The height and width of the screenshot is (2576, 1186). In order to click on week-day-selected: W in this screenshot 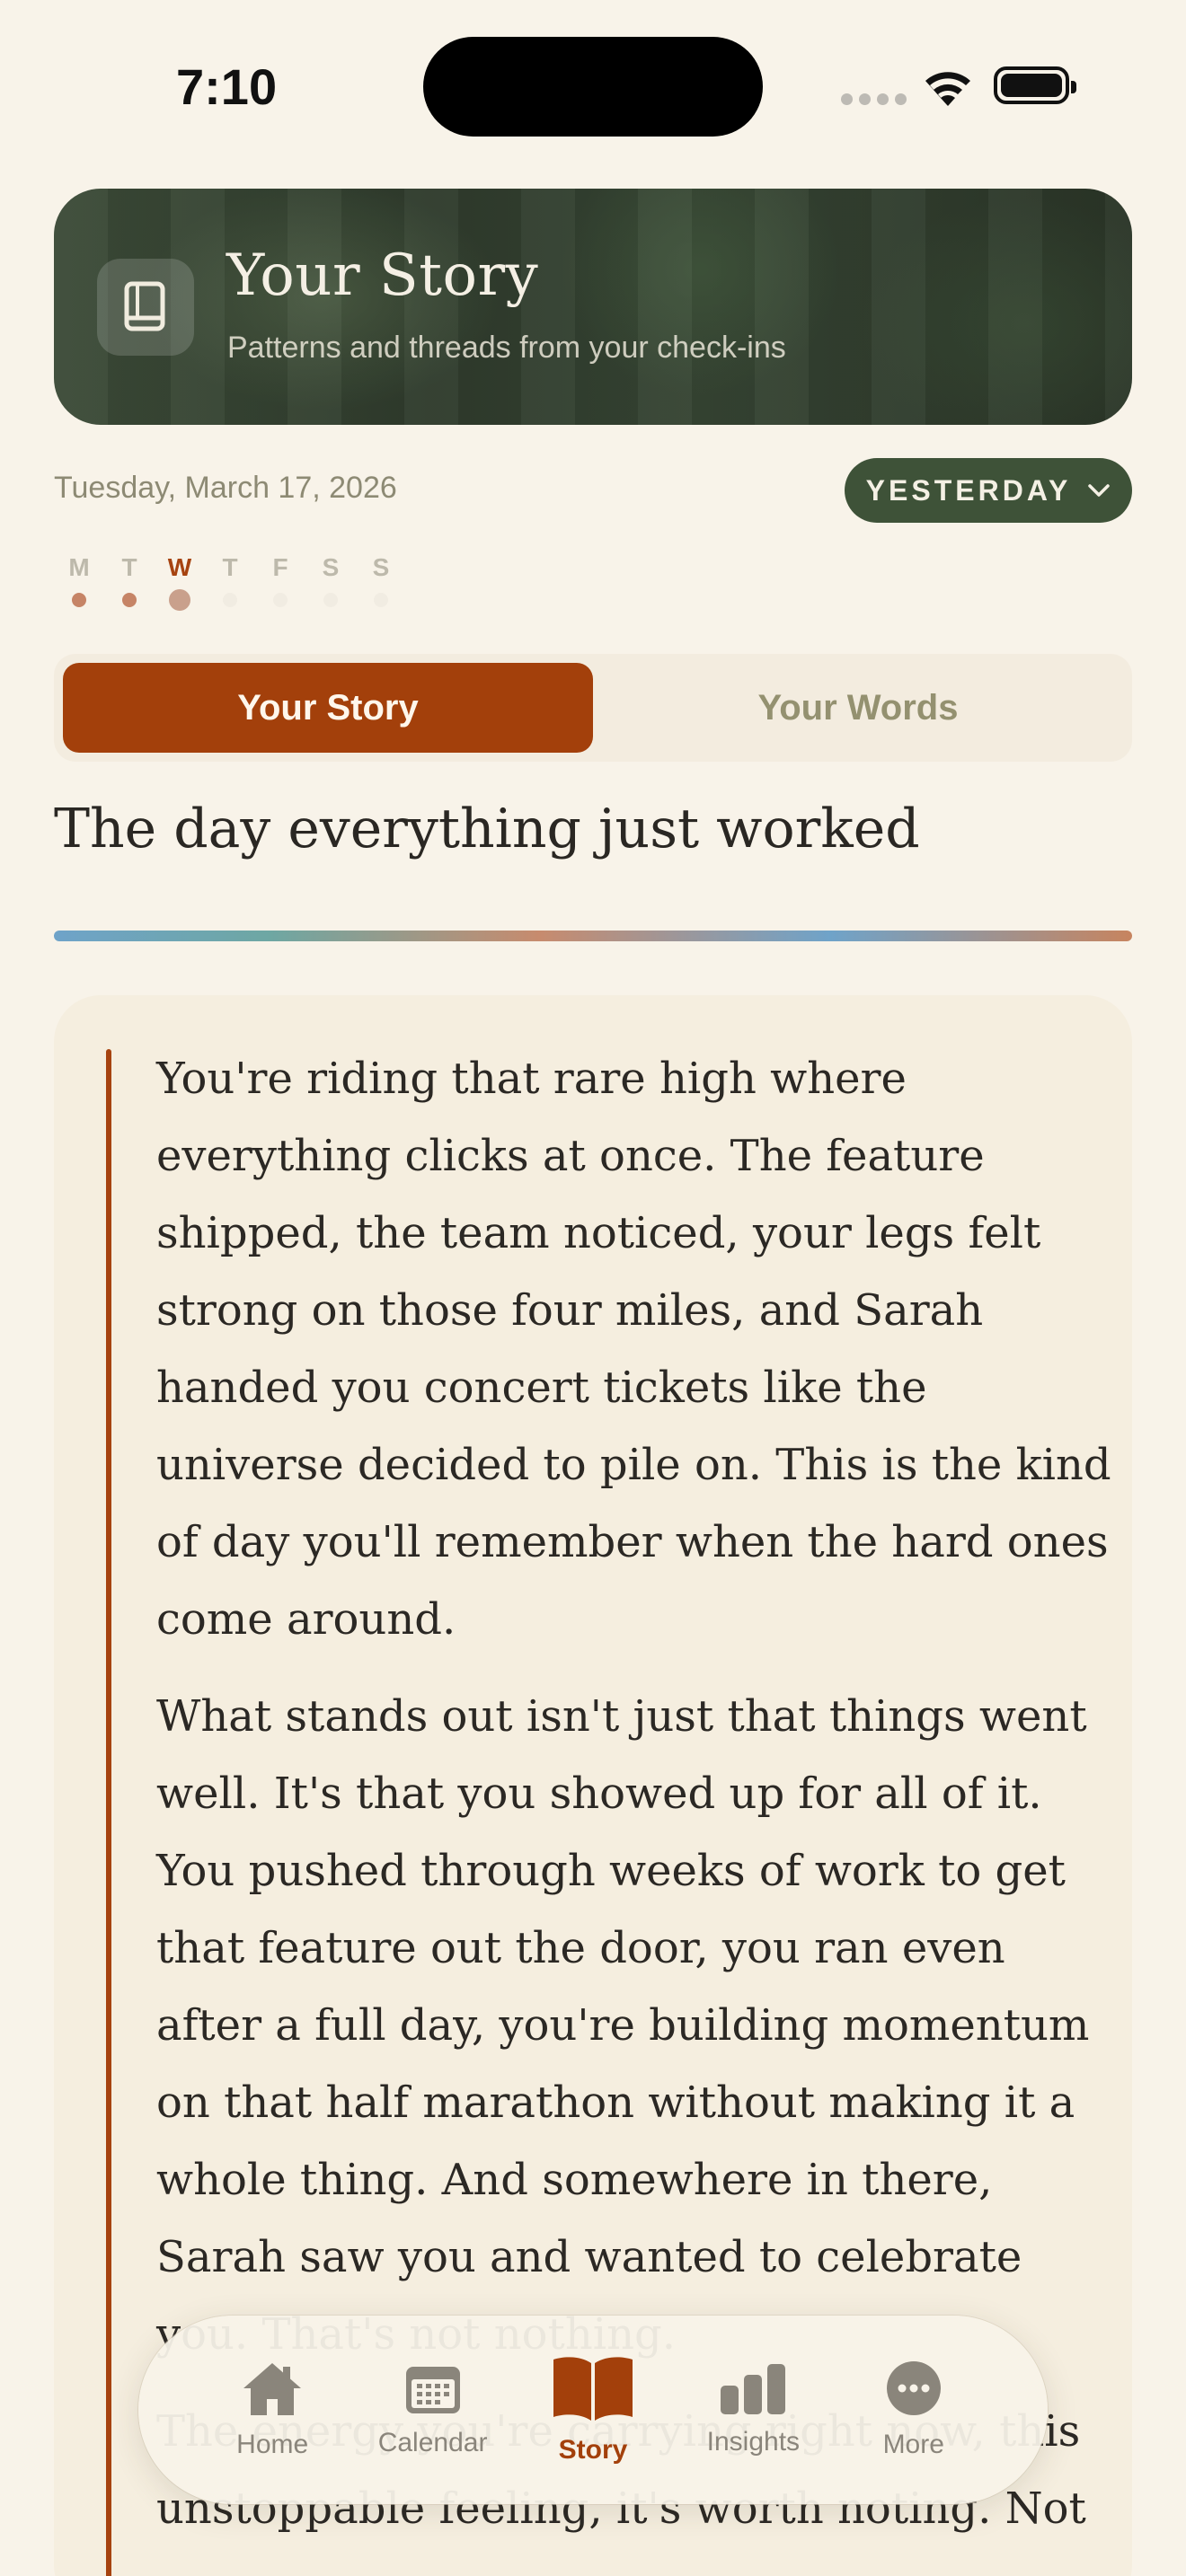, I will do `click(180, 582)`.